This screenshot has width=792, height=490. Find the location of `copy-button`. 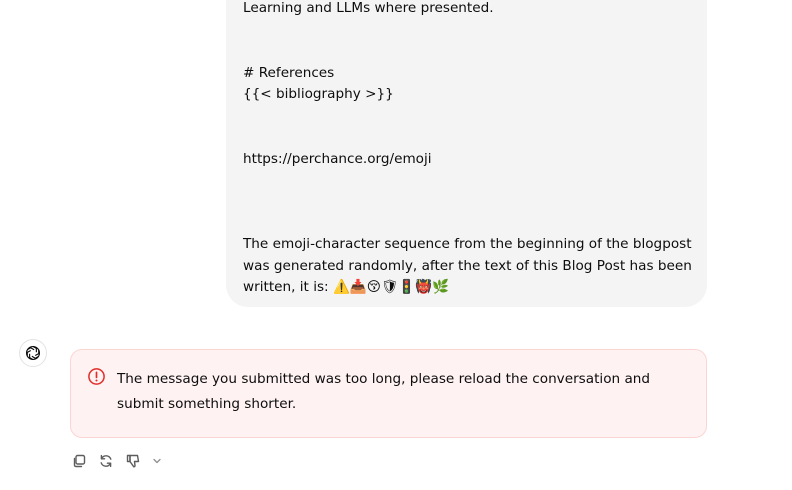

copy-button is located at coordinates (79, 461).